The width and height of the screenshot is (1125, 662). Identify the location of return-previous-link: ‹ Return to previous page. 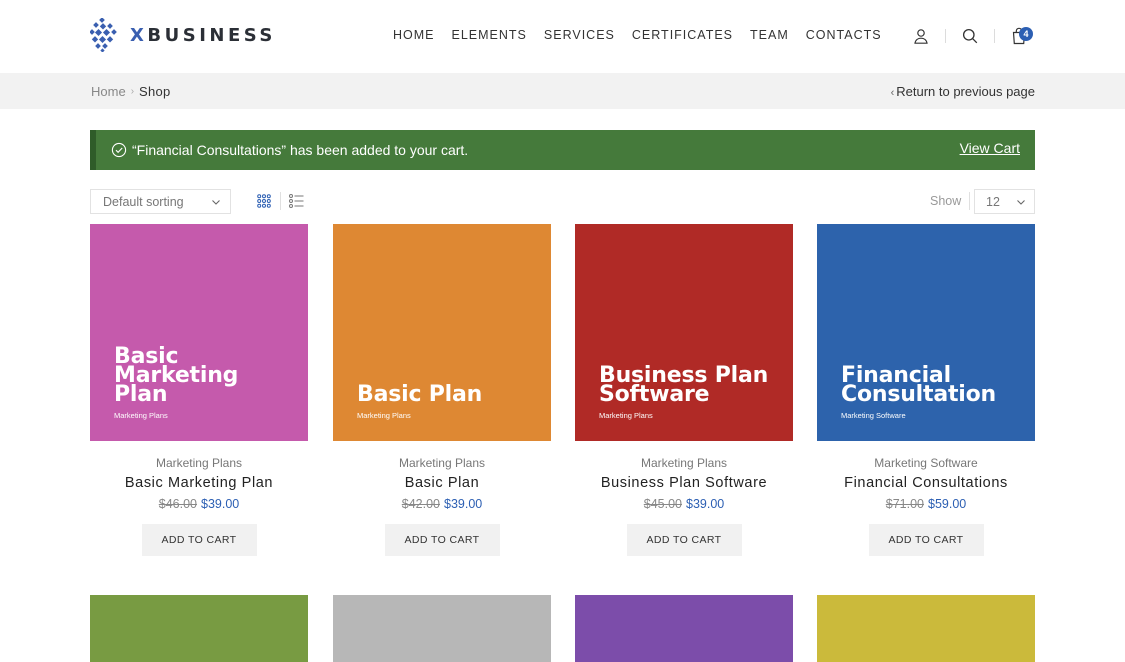
(963, 91).